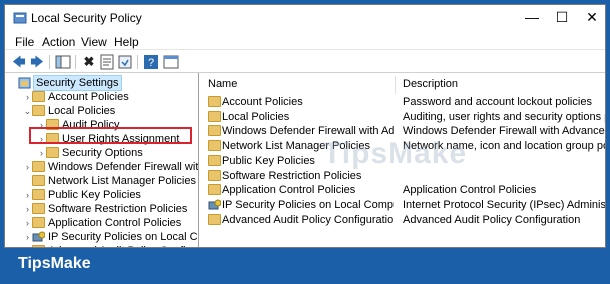  Describe the element at coordinates (470, 190) in the screenshot. I see `list-item-description: Application Control Policies` at that location.